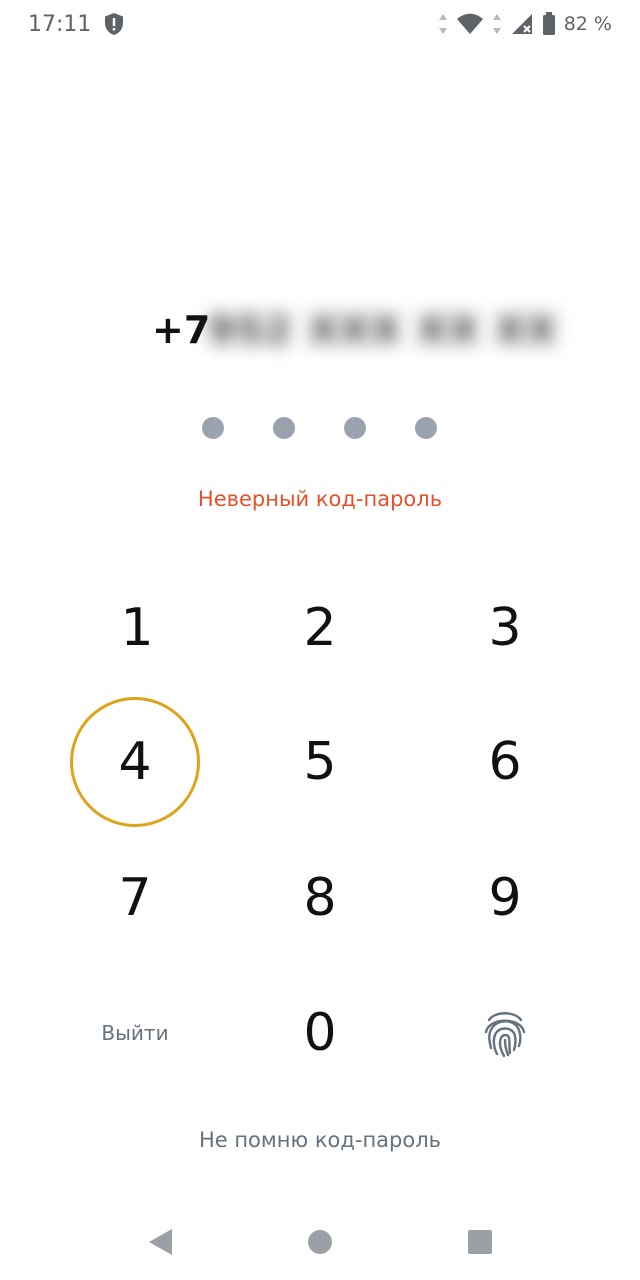  Describe the element at coordinates (320, 25) in the screenshot. I see `status-bar: 17:11 82 %` at that location.